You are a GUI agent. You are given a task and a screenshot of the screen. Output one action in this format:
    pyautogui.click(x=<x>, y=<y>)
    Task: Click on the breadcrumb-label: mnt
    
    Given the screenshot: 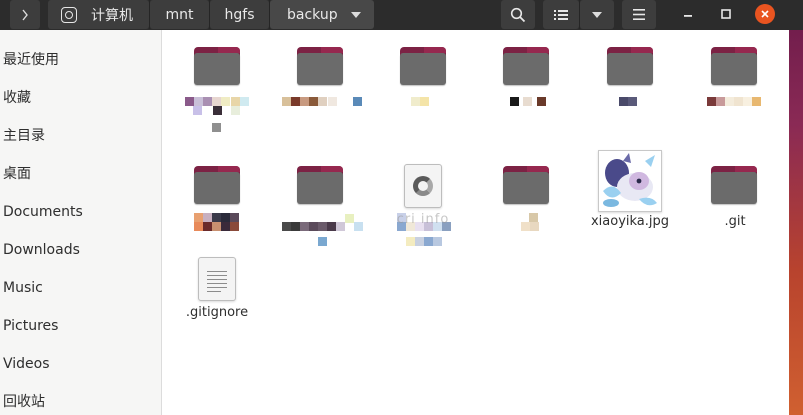 What is the action you would take?
    pyautogui.click(x=179, y=14)
    